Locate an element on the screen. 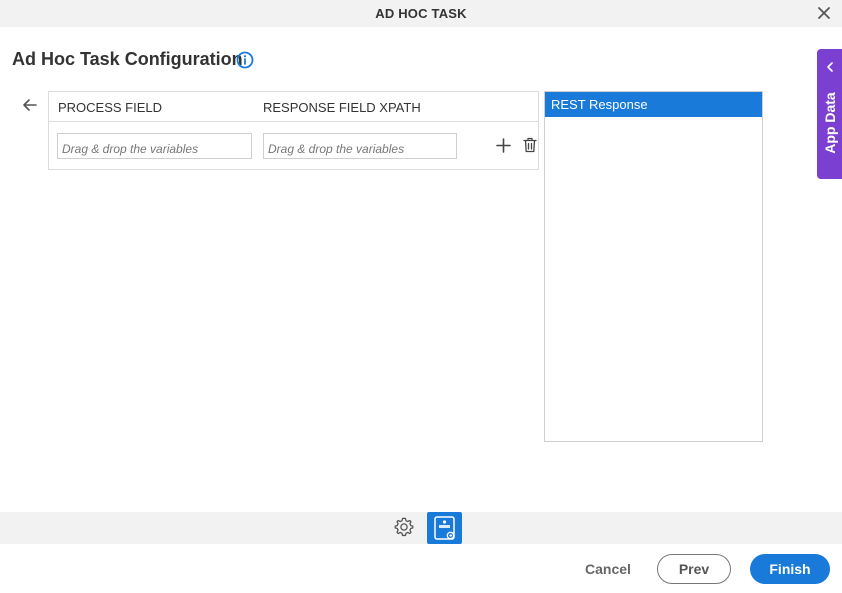 This screenshot has width=842, height=593. gear-icon is located at coordinates (404, 527).